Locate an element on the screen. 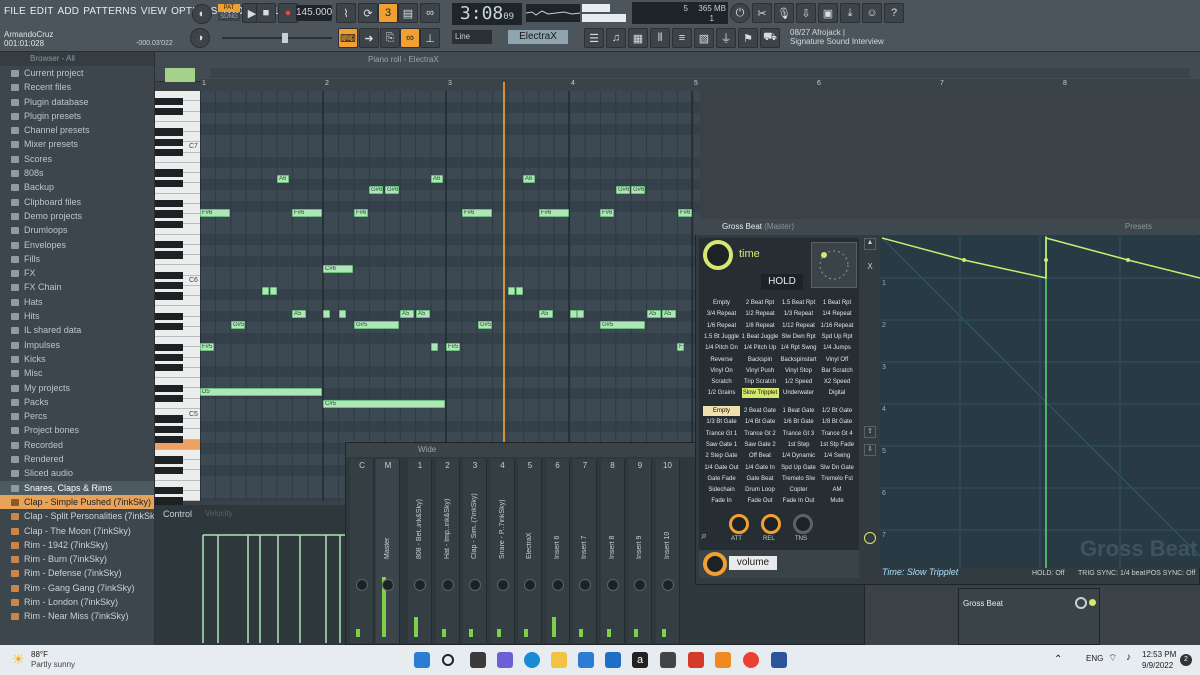 The image size is (1200, 675). preset-button: Bar Scratch is located at coordinates (837, 371).